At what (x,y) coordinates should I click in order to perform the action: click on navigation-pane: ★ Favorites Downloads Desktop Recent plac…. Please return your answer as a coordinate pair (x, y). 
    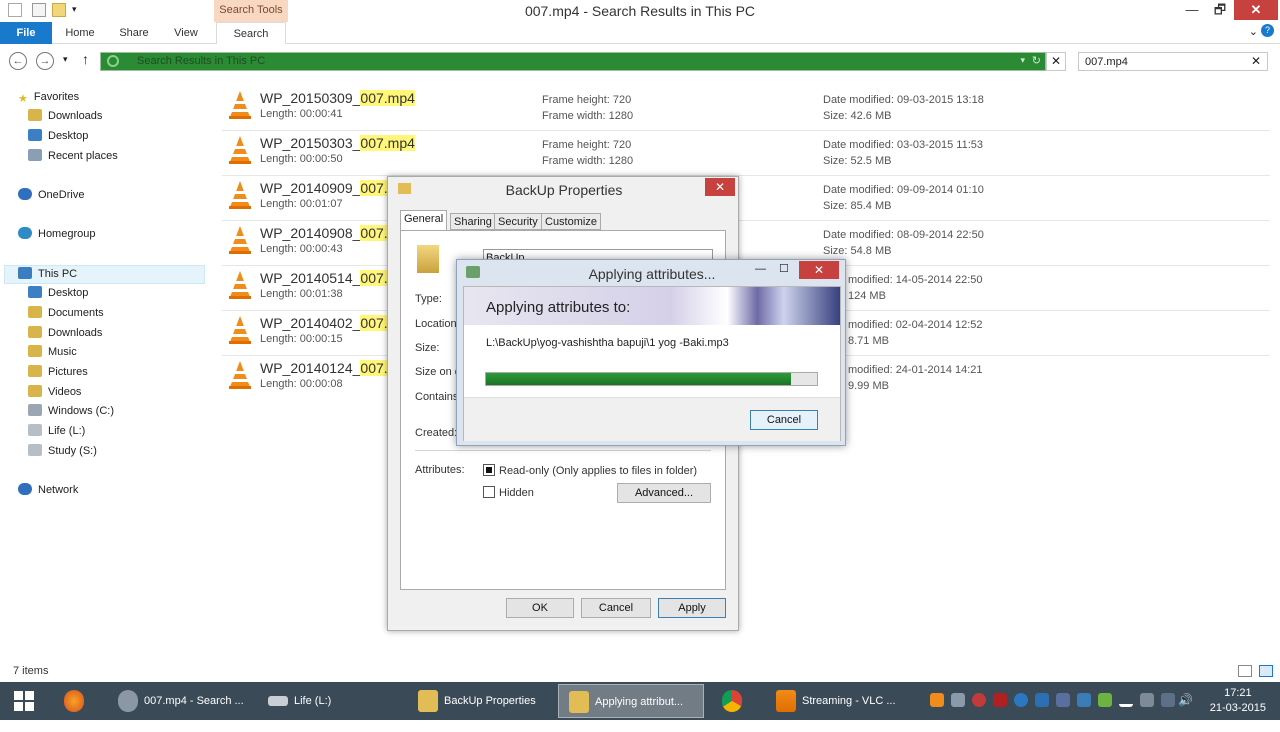
    Looking at the image, I should click on (105, 370).